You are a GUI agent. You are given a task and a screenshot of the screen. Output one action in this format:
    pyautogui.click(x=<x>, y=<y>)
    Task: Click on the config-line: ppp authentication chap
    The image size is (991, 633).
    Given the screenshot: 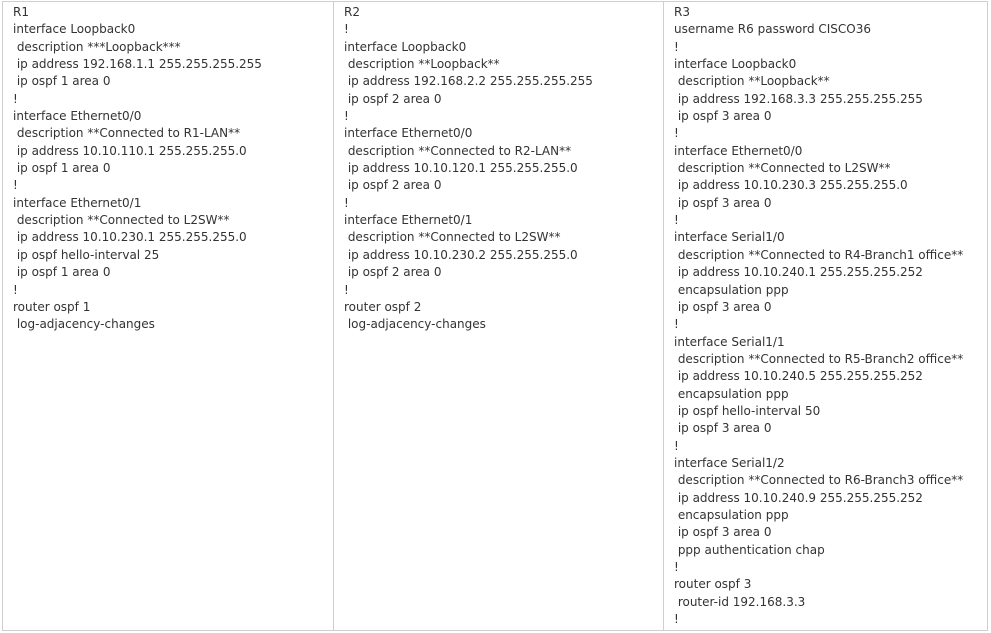 What is the action you would take?
    pyautogui.click(x=749, y=549)
    